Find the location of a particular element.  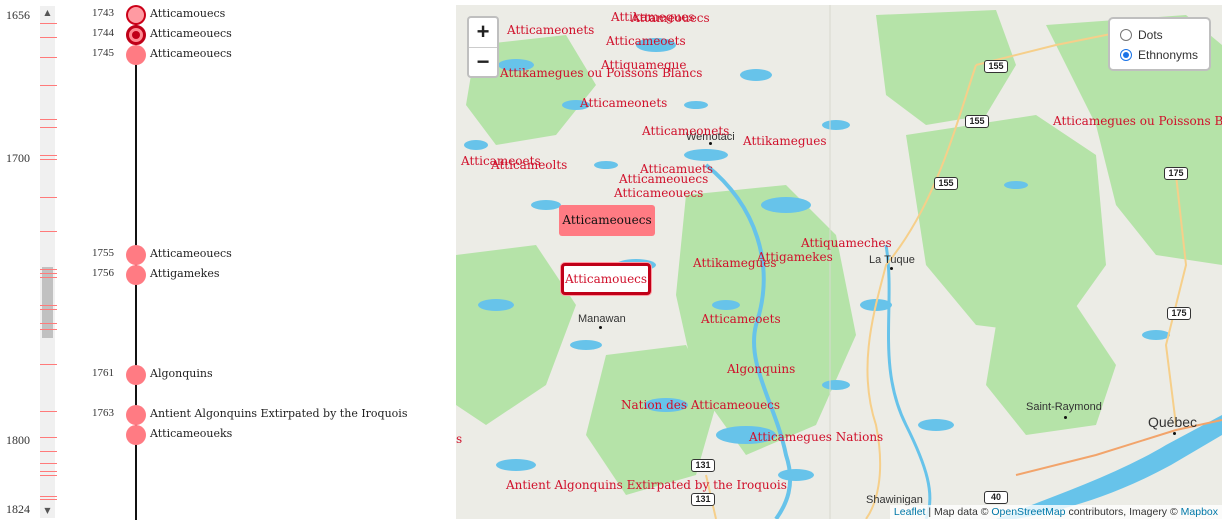

scroll-up-arrow-icon: ▲ is located at coordinates (47, 13).